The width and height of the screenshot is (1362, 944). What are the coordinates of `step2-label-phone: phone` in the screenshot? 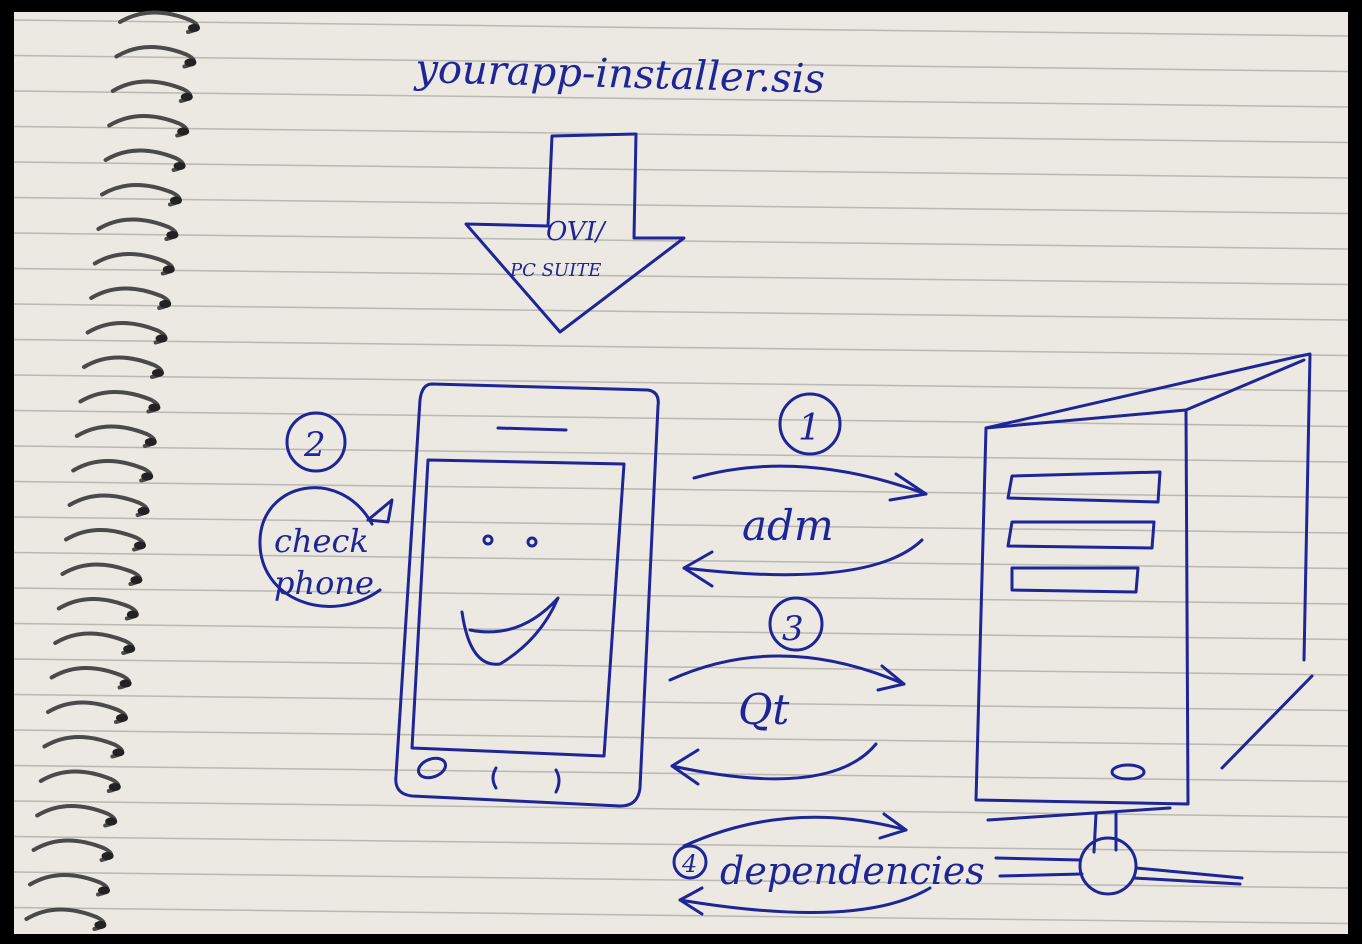 It's located at (324, 583).